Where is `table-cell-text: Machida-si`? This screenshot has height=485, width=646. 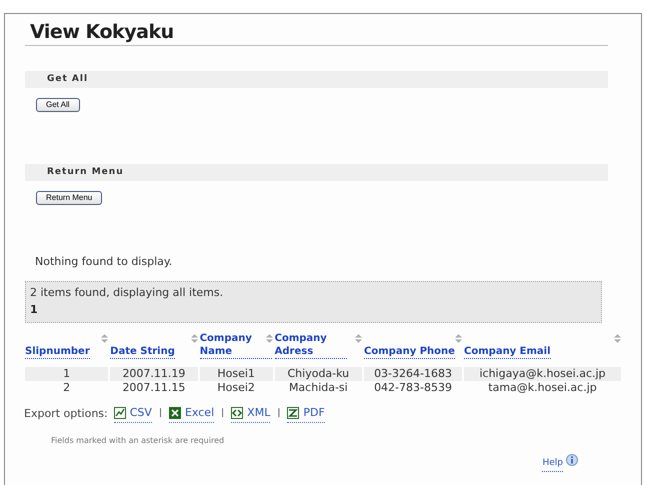
table-cell-text: Machida-si is located at coordinates (318, 387).